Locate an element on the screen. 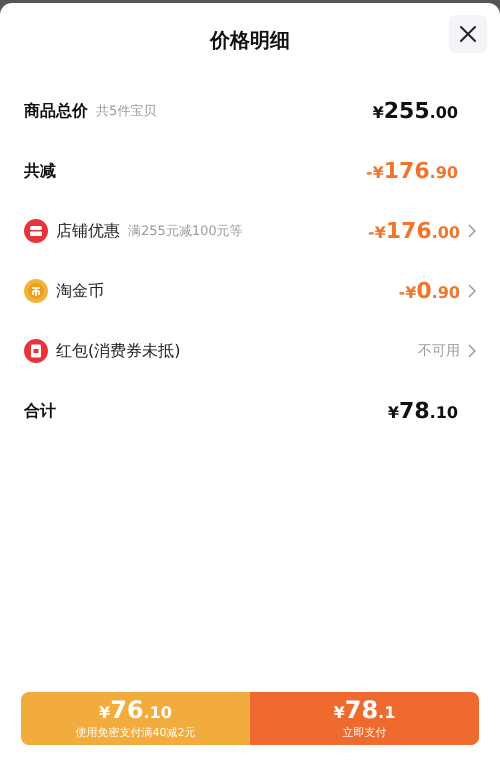  sheet-title: 价格明细 is located at coordinates (250, 40).